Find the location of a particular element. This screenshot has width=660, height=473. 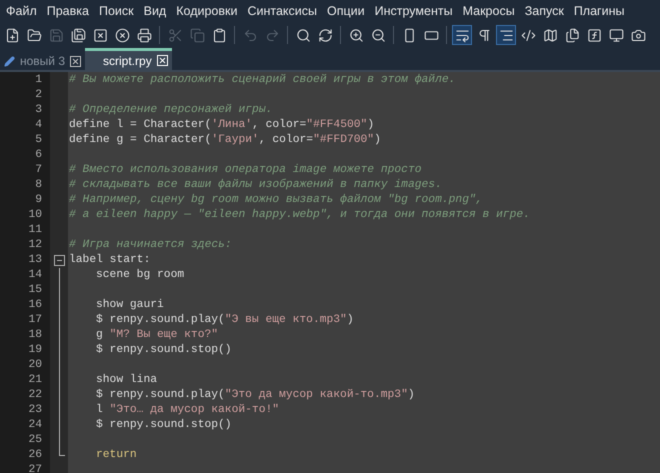

zoom-in-icon is located at coordinates (356, 35).